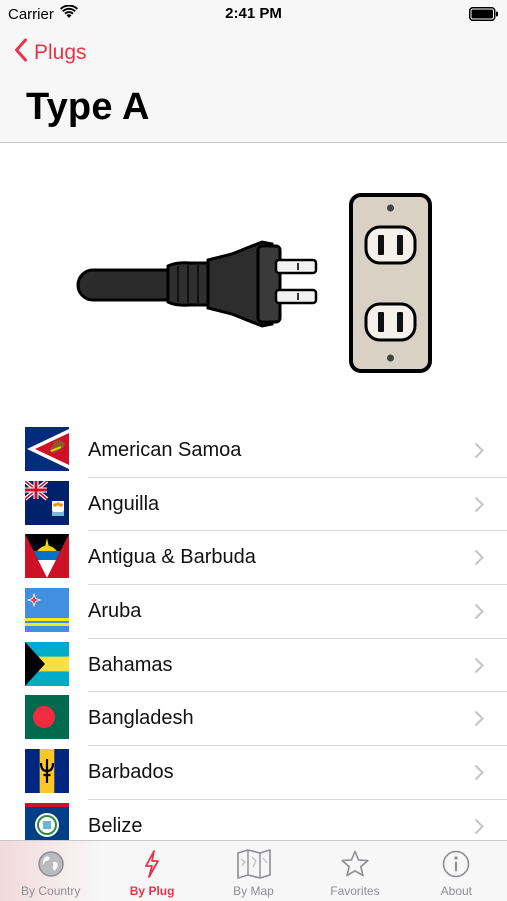 The height and width of the screenshot is (901, 507). What do you see at coordinates (390, 283) in the screenshot?
I see `outlet-icon` at bounding box center [390, 283].